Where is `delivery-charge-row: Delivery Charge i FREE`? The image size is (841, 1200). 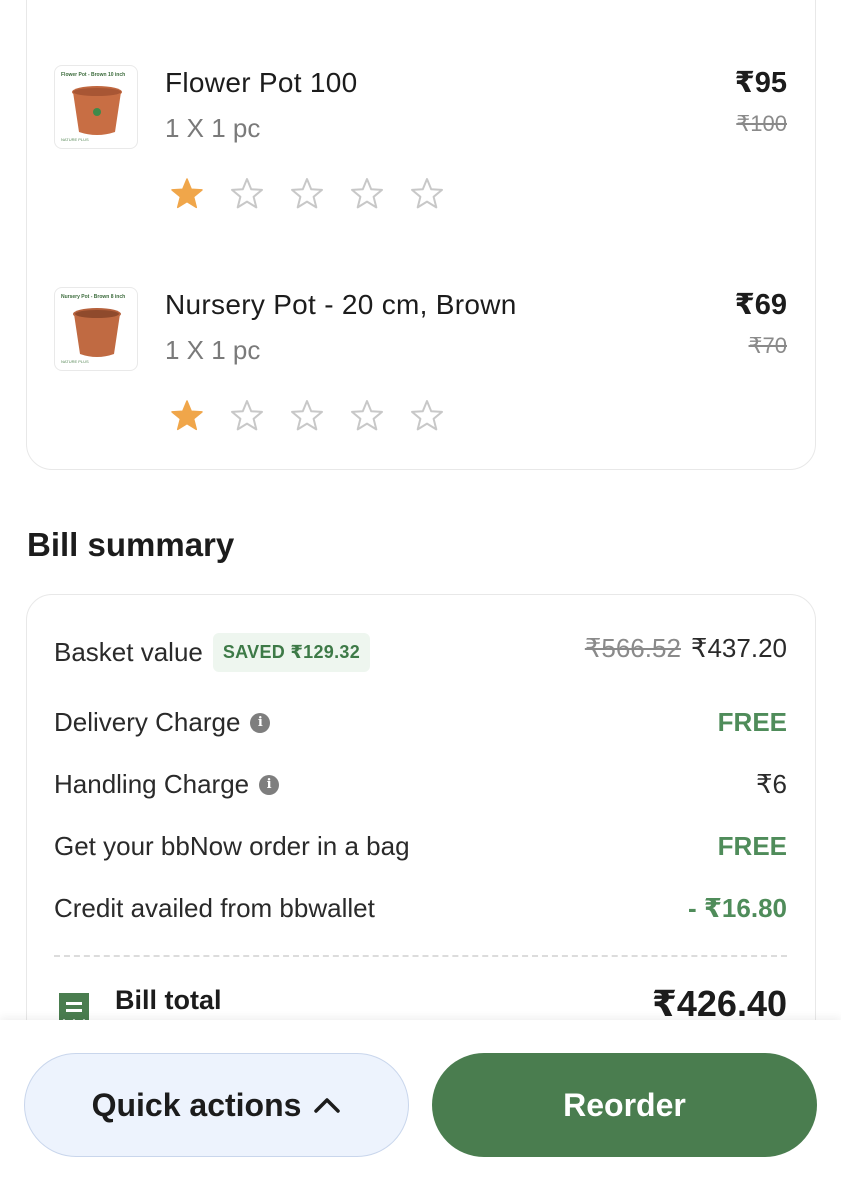
delivery-charge-row: Delivery Charge i FREE is located at coordinates (420, 723).